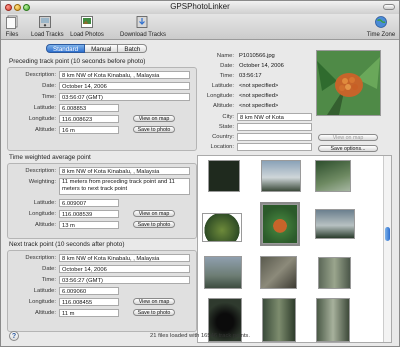 This screenshot has height=347, width=400. What do you see at coordinates (381, 35) in the screenshot?
I see `time-zone-label: Time Zone` at bounding box center [381, 35].